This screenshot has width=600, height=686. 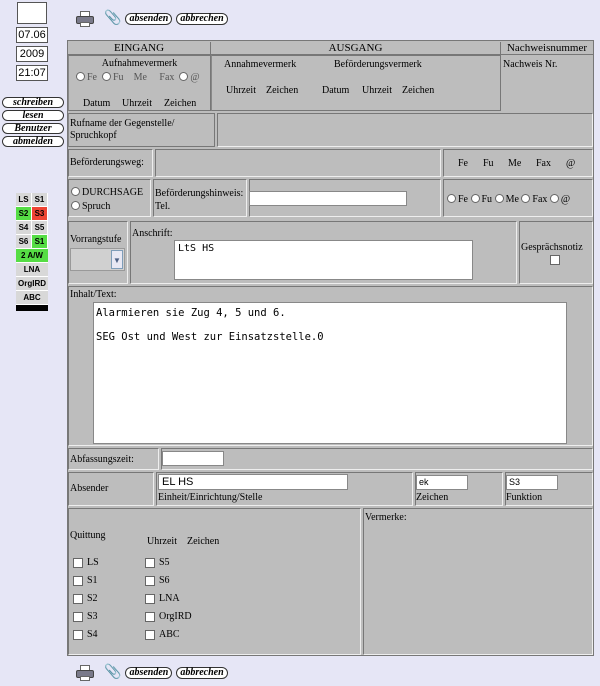 I want to click on zeichen-input: ek, so click(x=442, y=482).